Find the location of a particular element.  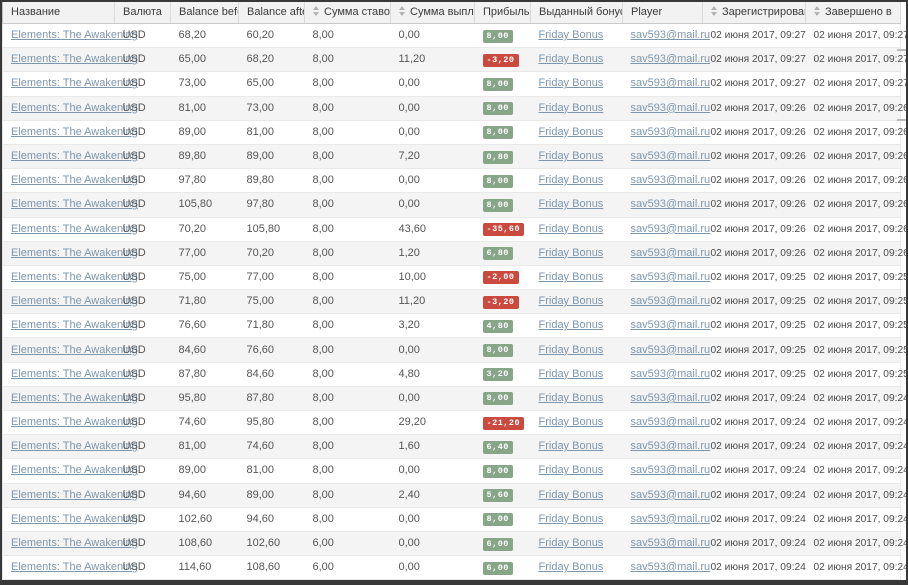

column-header-completed: Завершено в is located at coordinates (853, 13).